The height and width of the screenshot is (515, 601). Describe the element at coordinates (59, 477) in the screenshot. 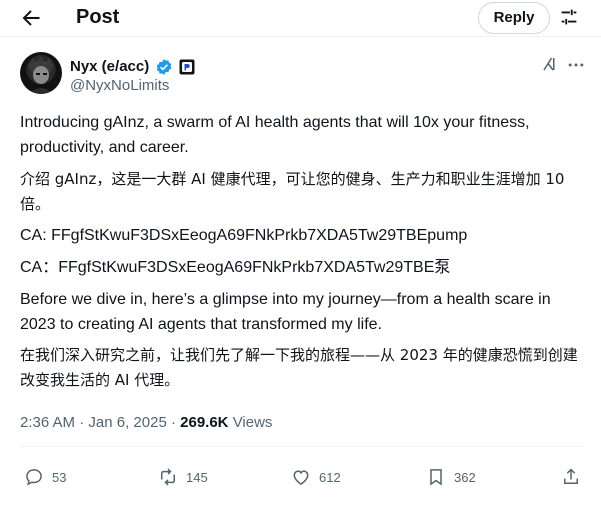

I see `reply-count: 53` at that location.